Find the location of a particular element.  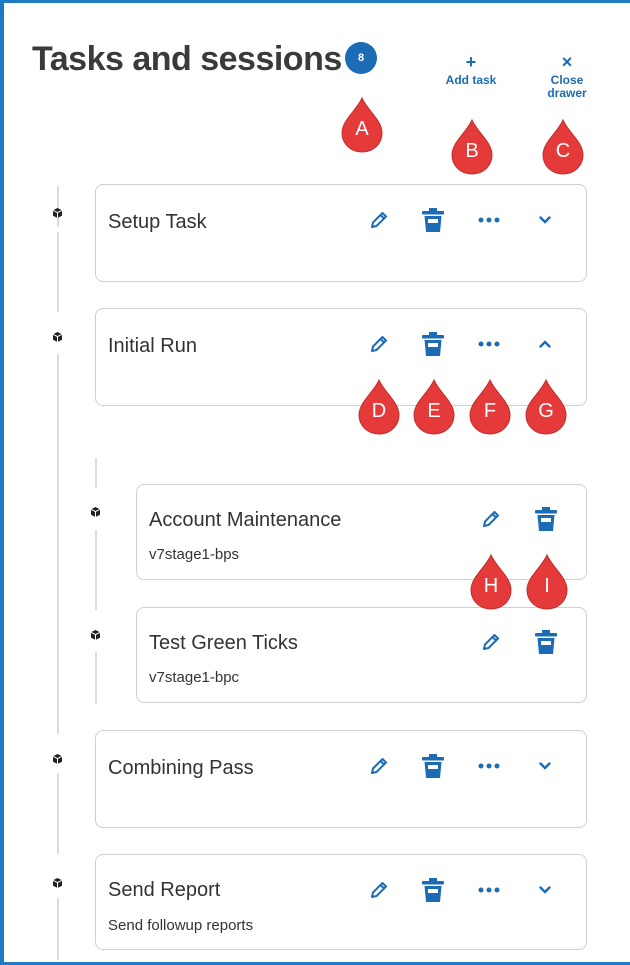

chevron-up-icon is located at coordinates (545, 344).